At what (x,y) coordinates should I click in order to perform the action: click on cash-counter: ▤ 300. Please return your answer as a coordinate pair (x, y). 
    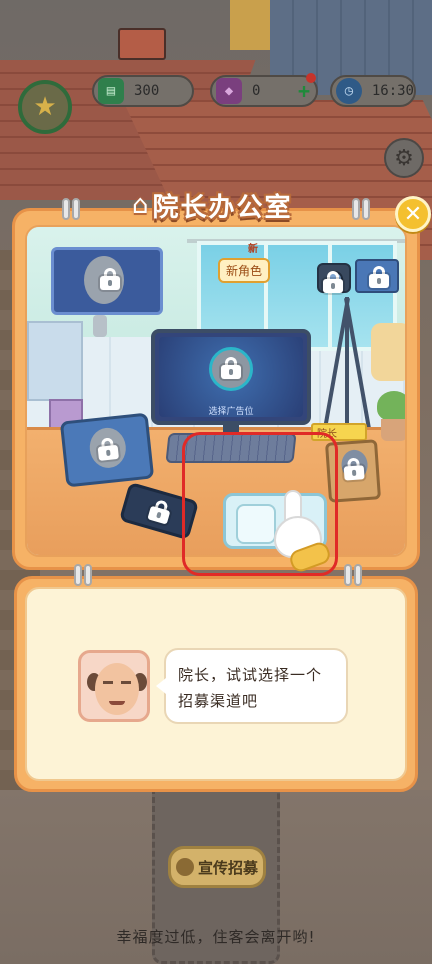
    Looking at the image, I should click on (143, 91).